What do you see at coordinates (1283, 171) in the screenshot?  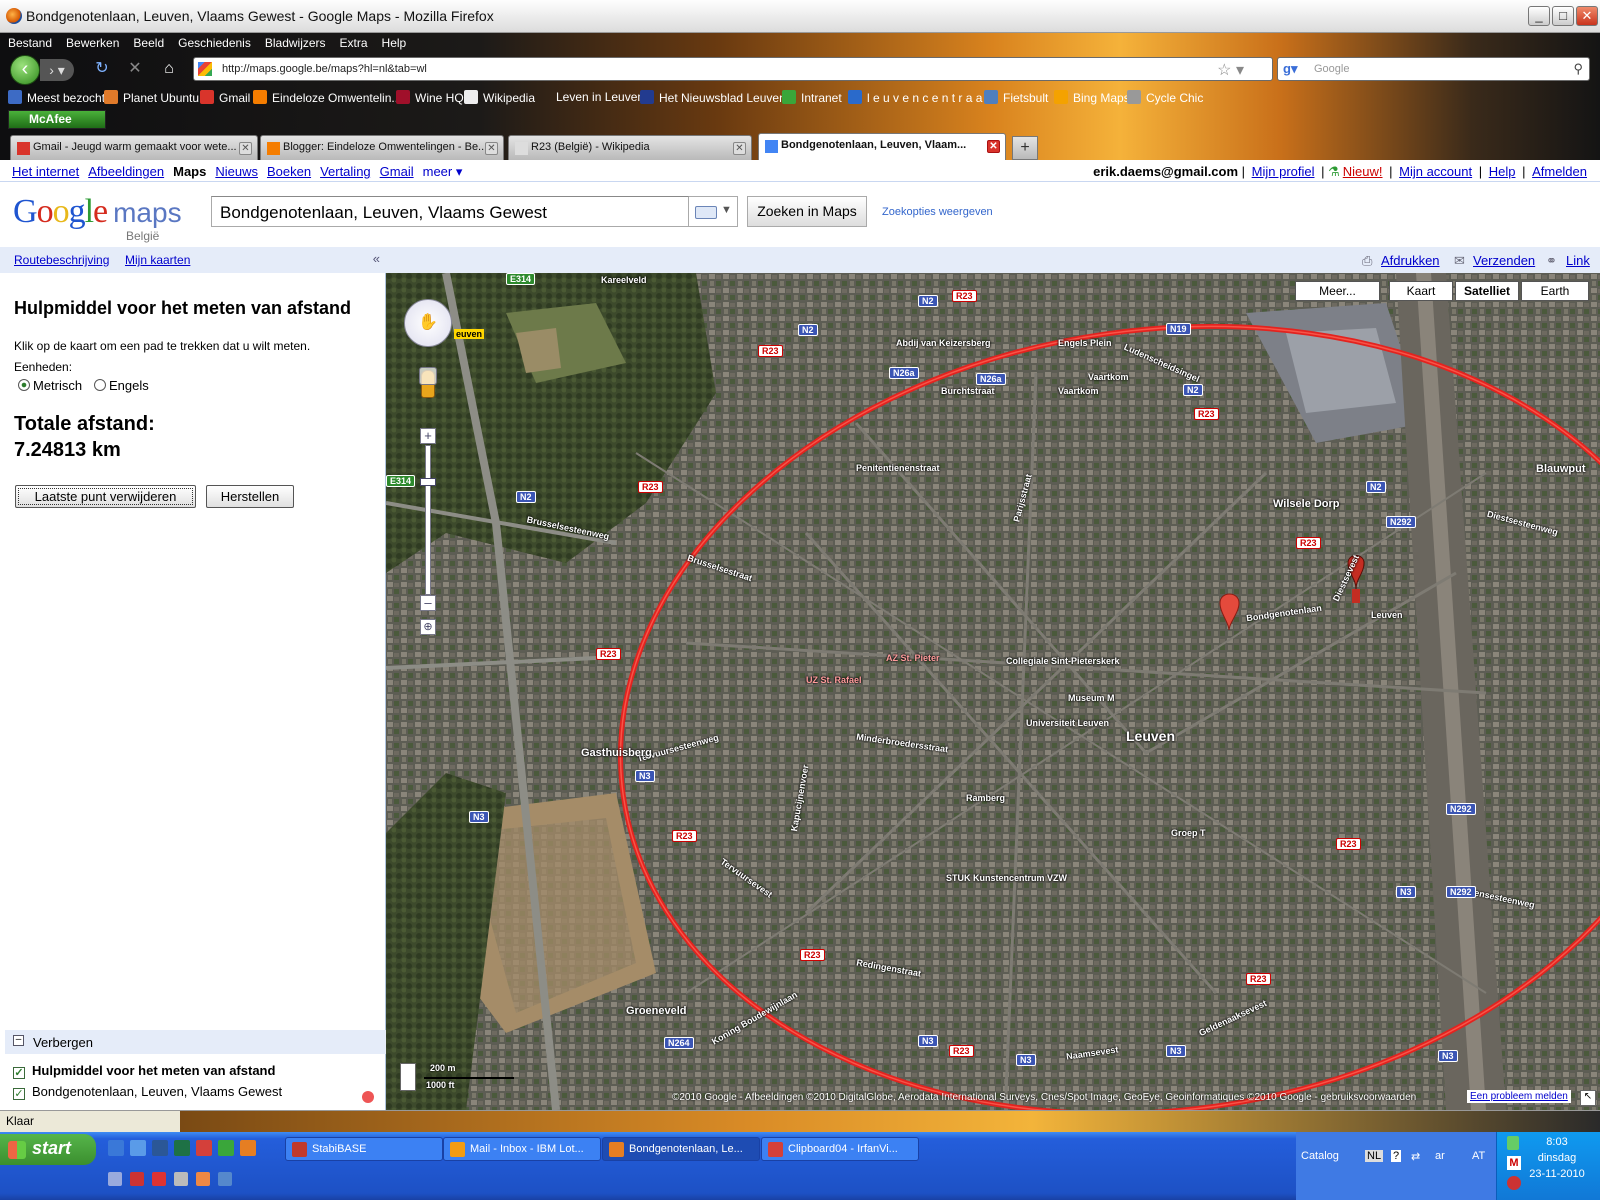 I see `link-mijn-profiel: Mijn profiel` at bounding box center [1283, 171].